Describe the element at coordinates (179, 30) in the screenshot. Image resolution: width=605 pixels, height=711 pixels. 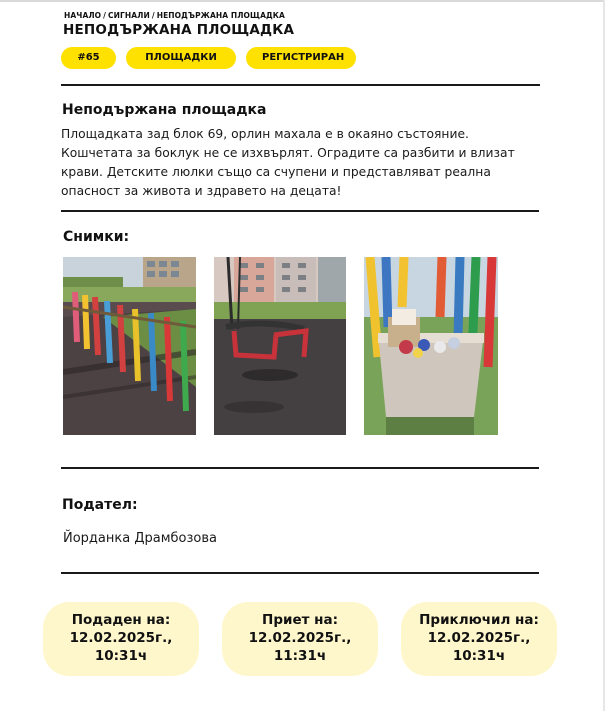
I see `page-title: НЕПОДЪРЖАНА ПЛОЩАДКА` at that location.